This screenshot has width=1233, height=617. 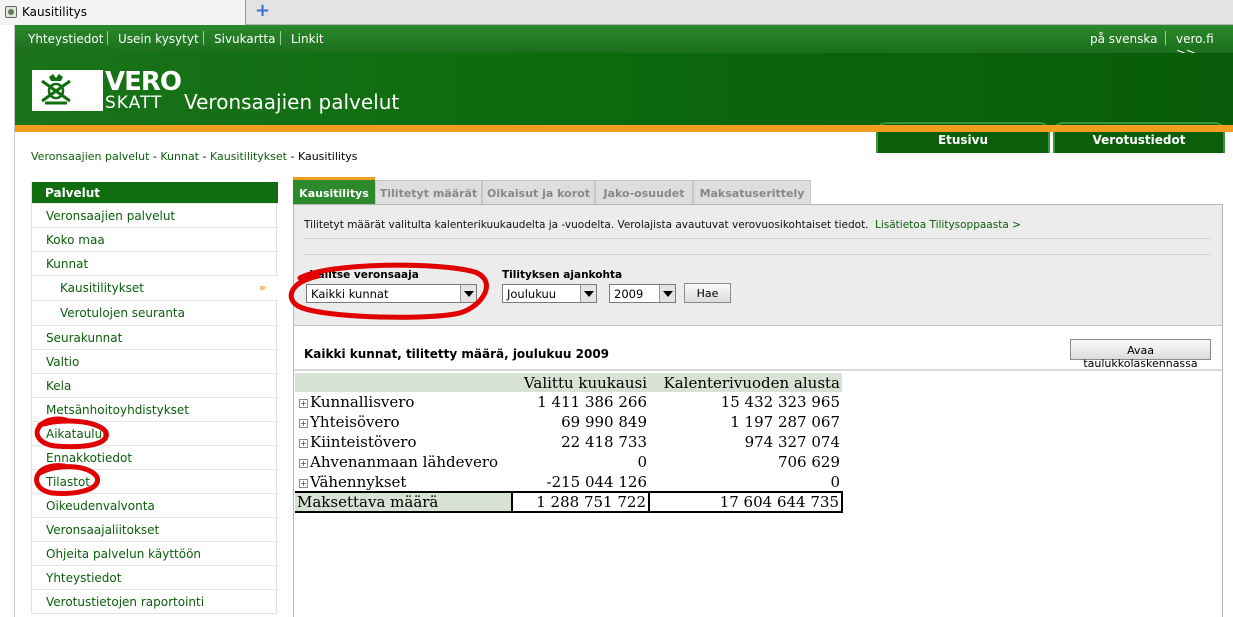 I want to click on table-header-cell: Valittu kuukausi, so click(x=580, y=382).